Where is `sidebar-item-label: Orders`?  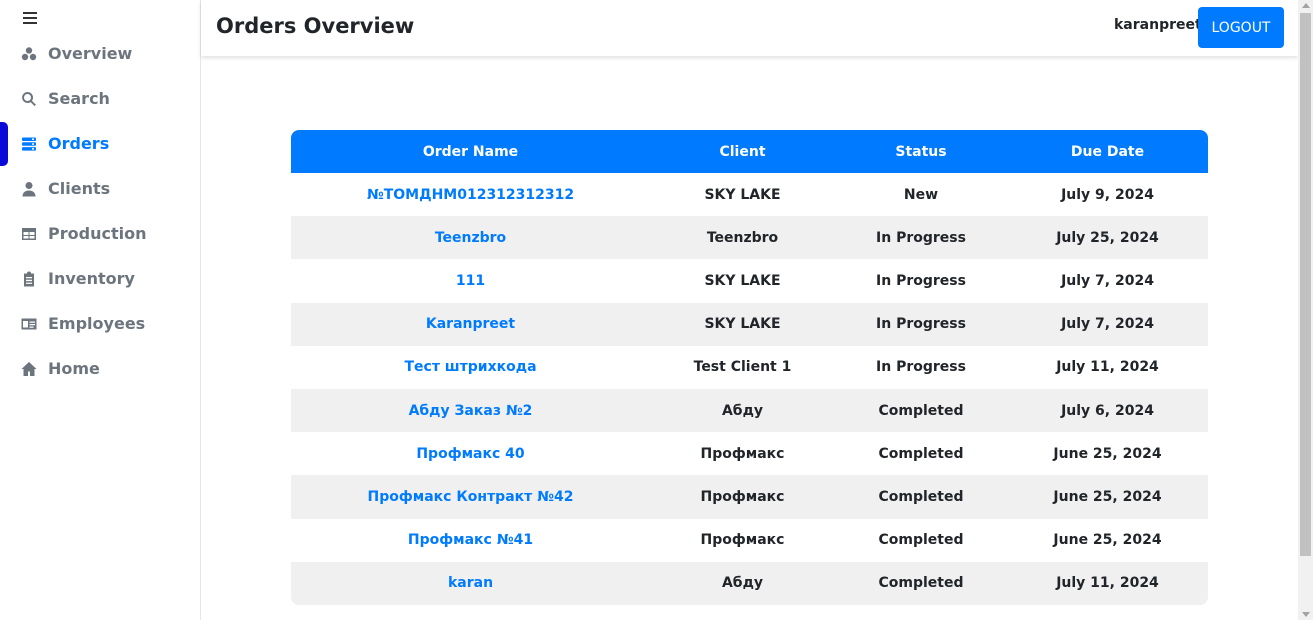
sidebar-item-label: Orders is located at coordinates (79, 143).